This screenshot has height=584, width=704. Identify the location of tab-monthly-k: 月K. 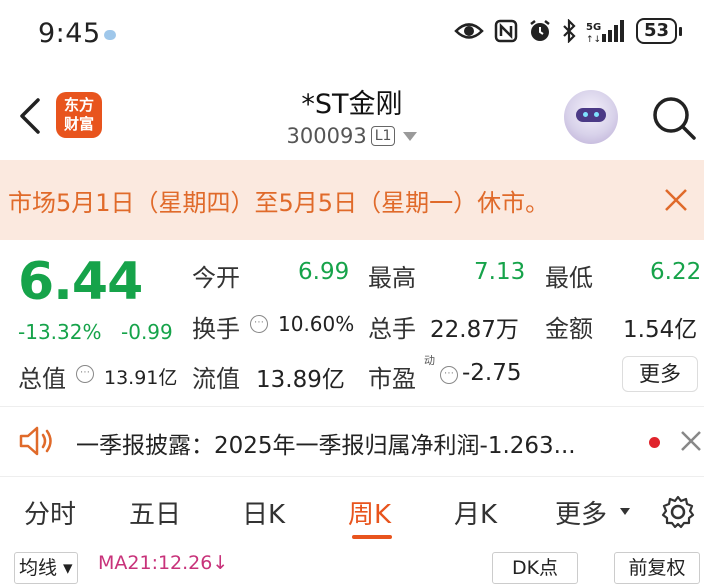
(475, 512).